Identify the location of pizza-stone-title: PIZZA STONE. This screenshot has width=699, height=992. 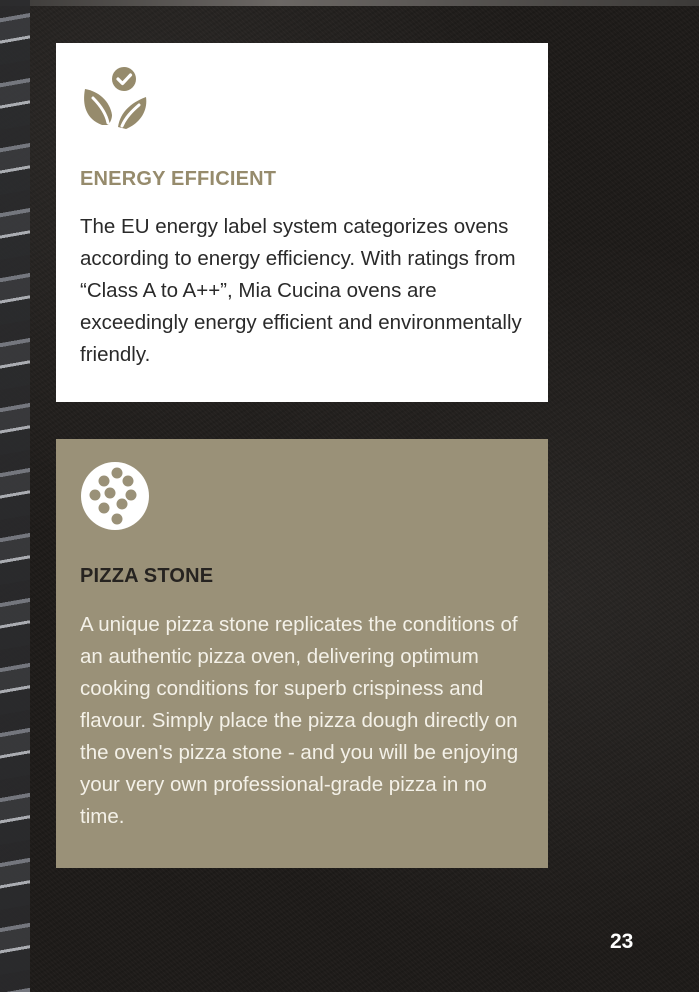
(147, 576).